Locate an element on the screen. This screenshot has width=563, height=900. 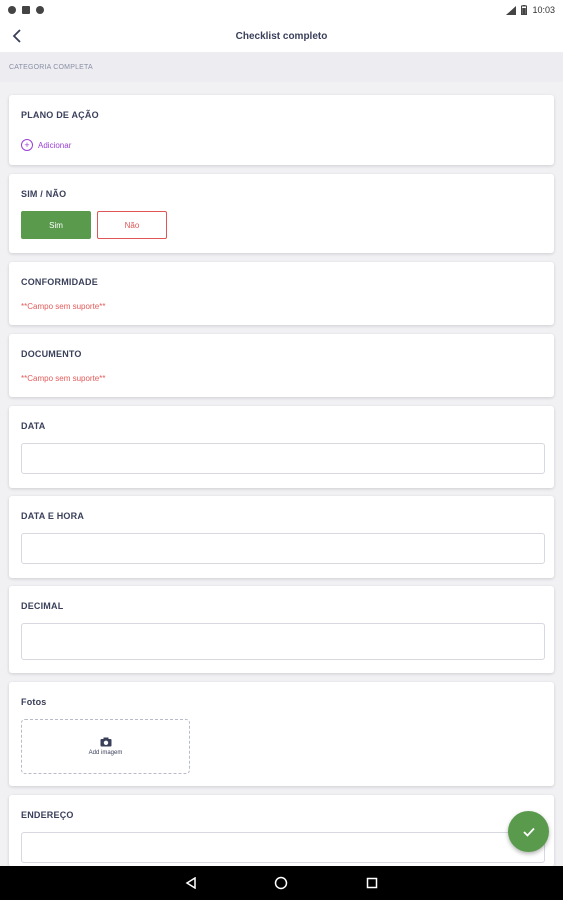
nav-back-button is located at coordinates (191, 883).